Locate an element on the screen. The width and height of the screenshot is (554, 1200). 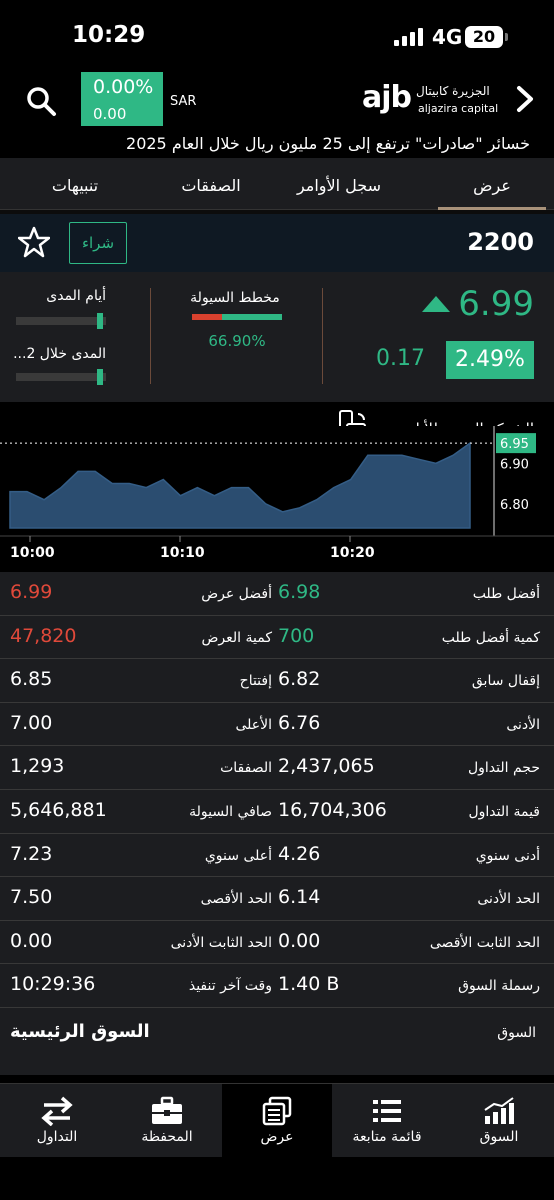
liquidity-pct: 66.90% is located at coordinates (237, 341).